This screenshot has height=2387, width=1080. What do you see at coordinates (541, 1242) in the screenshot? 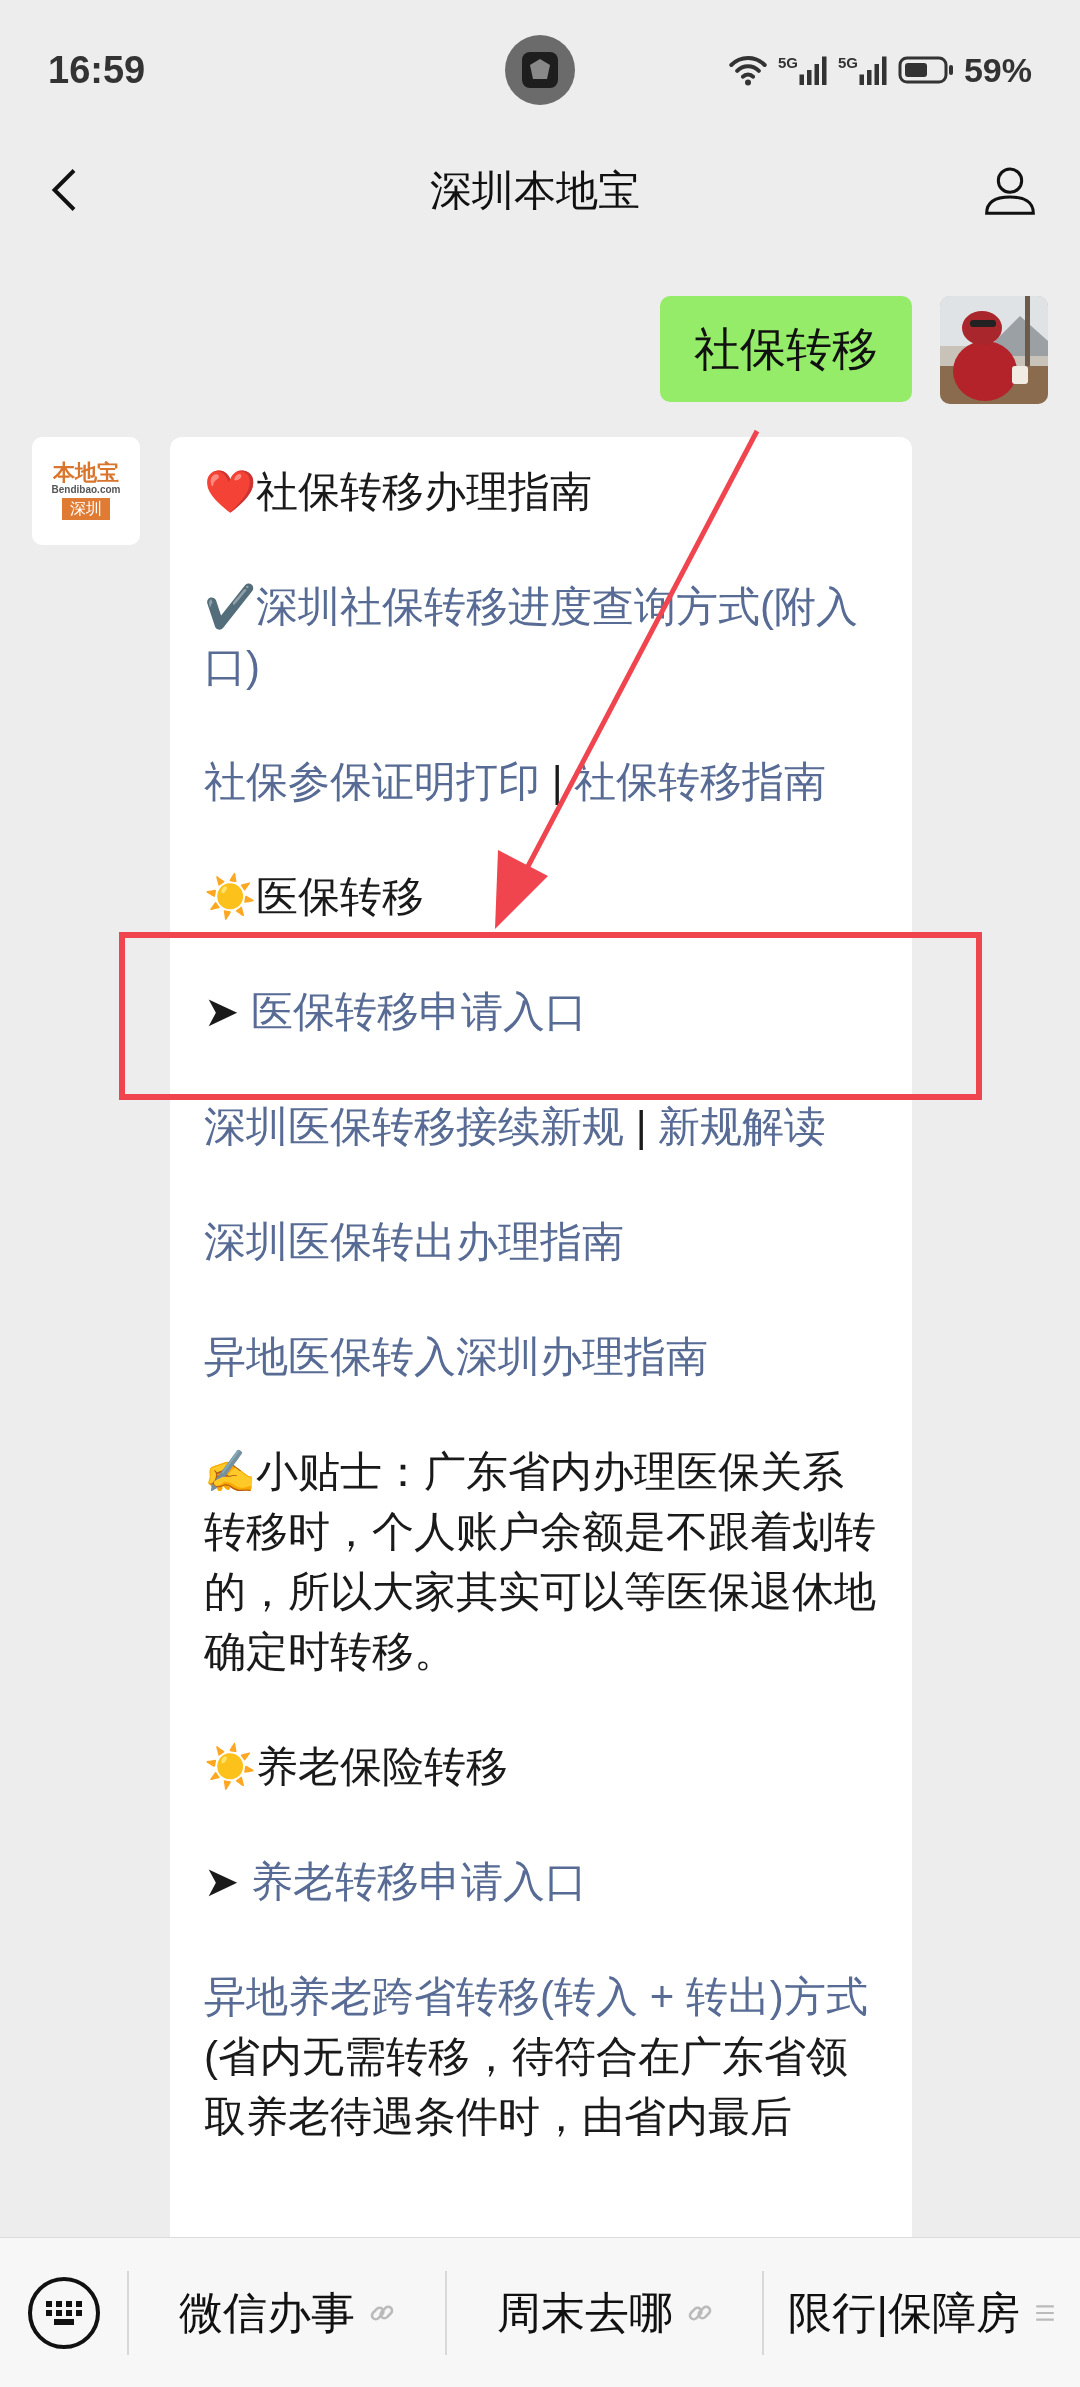
I see `article-link: 深圳医保转出办理指南` at bounding box center [541, 1242].